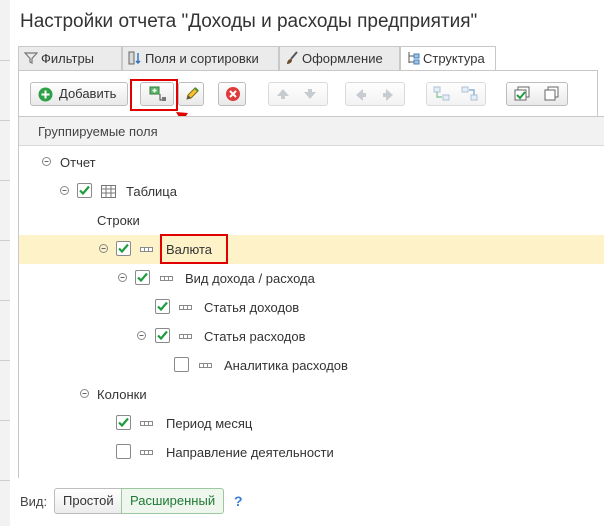  I want to click on tree-row-expense-analytics: Аналитика расходов, so click(311, 365).